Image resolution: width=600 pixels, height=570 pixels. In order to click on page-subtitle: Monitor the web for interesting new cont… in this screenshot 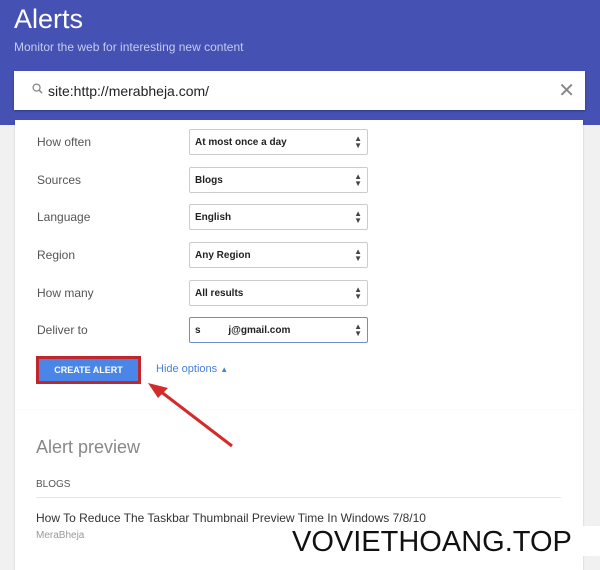, I will do `click(129, 47)`.